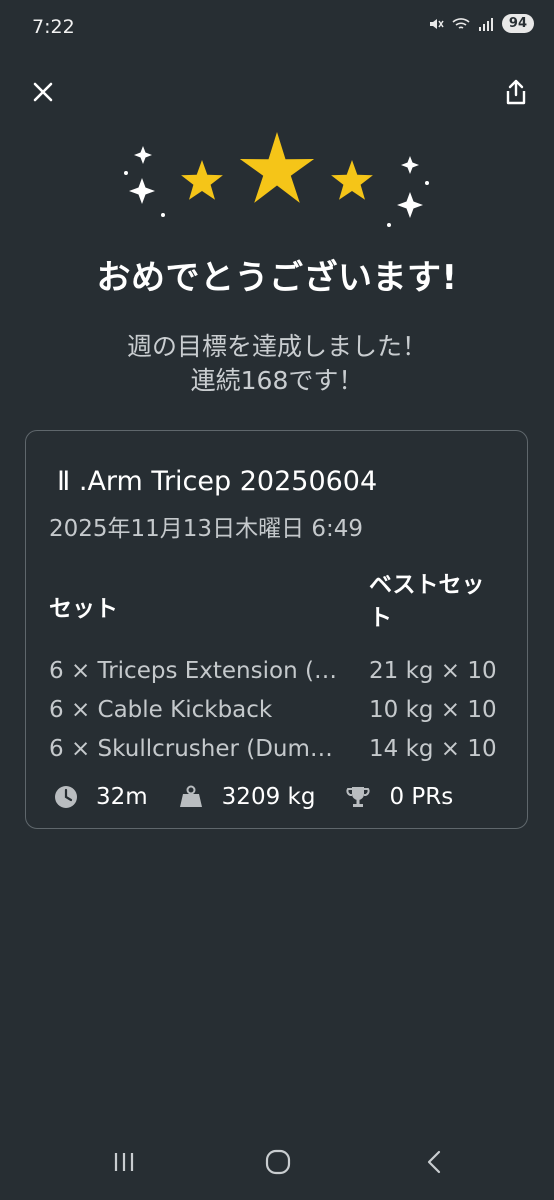  What do you see at coordinates (277, 28) in the screenshot?
I see `status-bar: 7:22 94` at bounding box center [277, 28].